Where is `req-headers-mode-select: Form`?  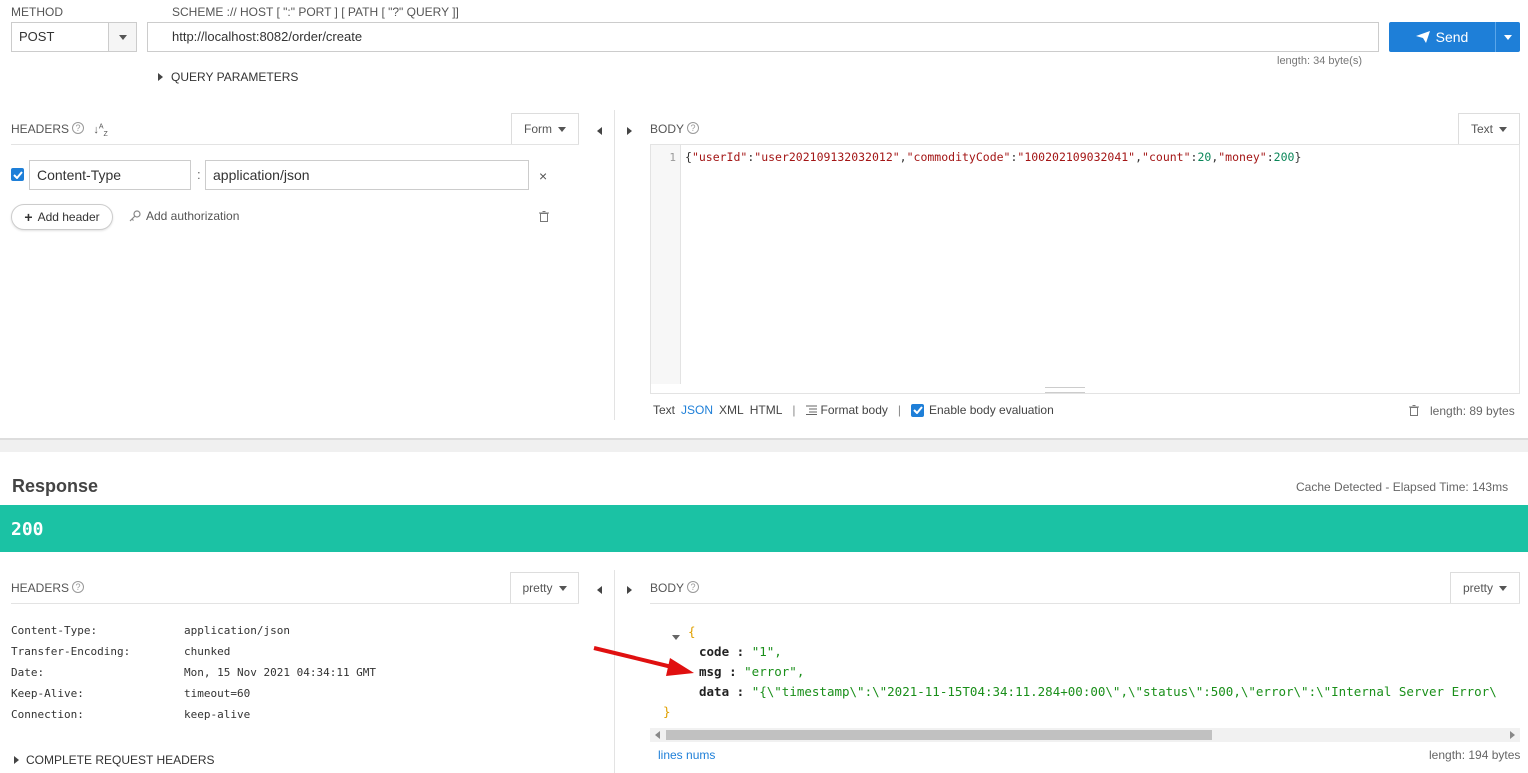
req-headers-mode-select: Form is located at coordinates (545, 129).